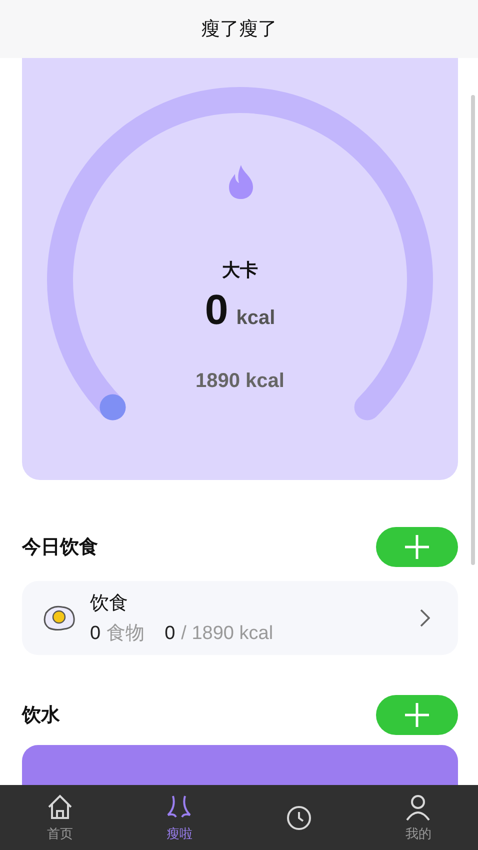 This screenshot has width=478, height=850. I want to click on tab: 首页, so click(60, 817).